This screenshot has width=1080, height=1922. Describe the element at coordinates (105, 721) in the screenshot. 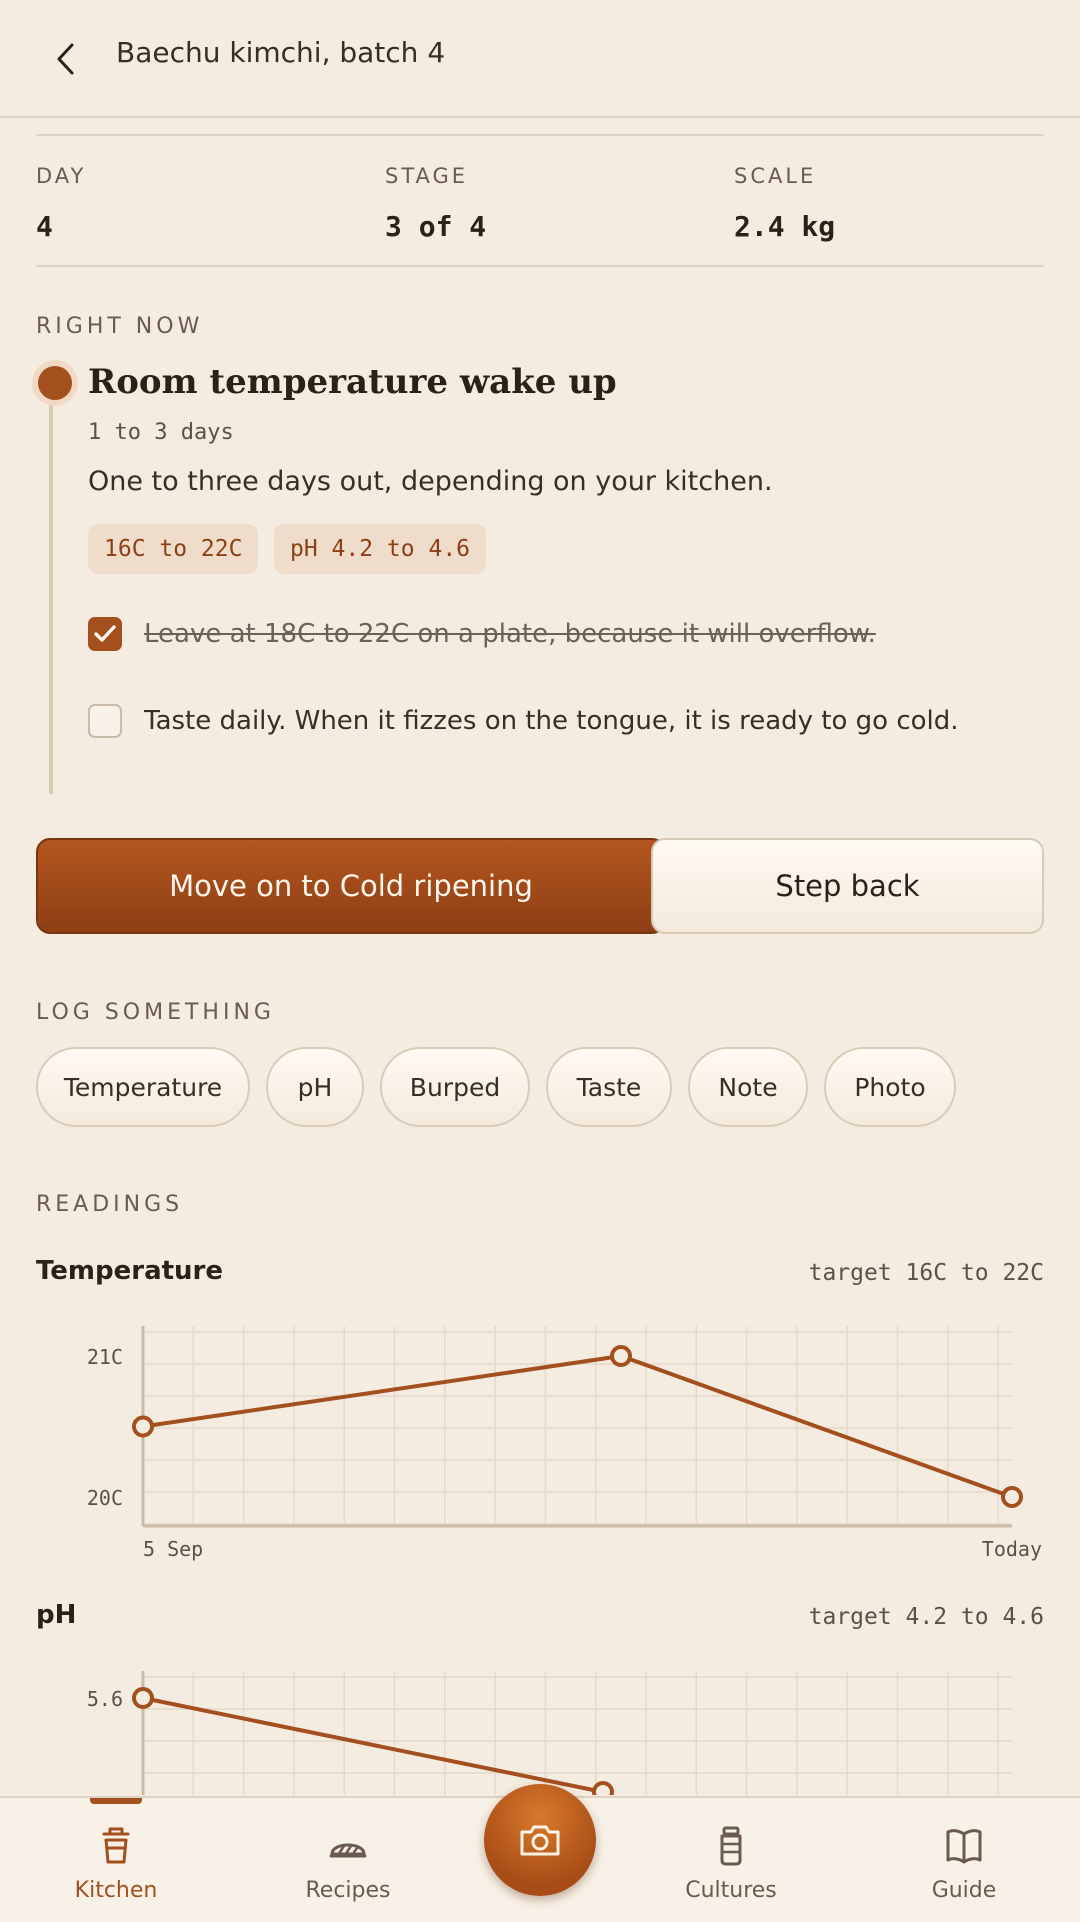

I see `task-checkbox-unchecked` at that location.